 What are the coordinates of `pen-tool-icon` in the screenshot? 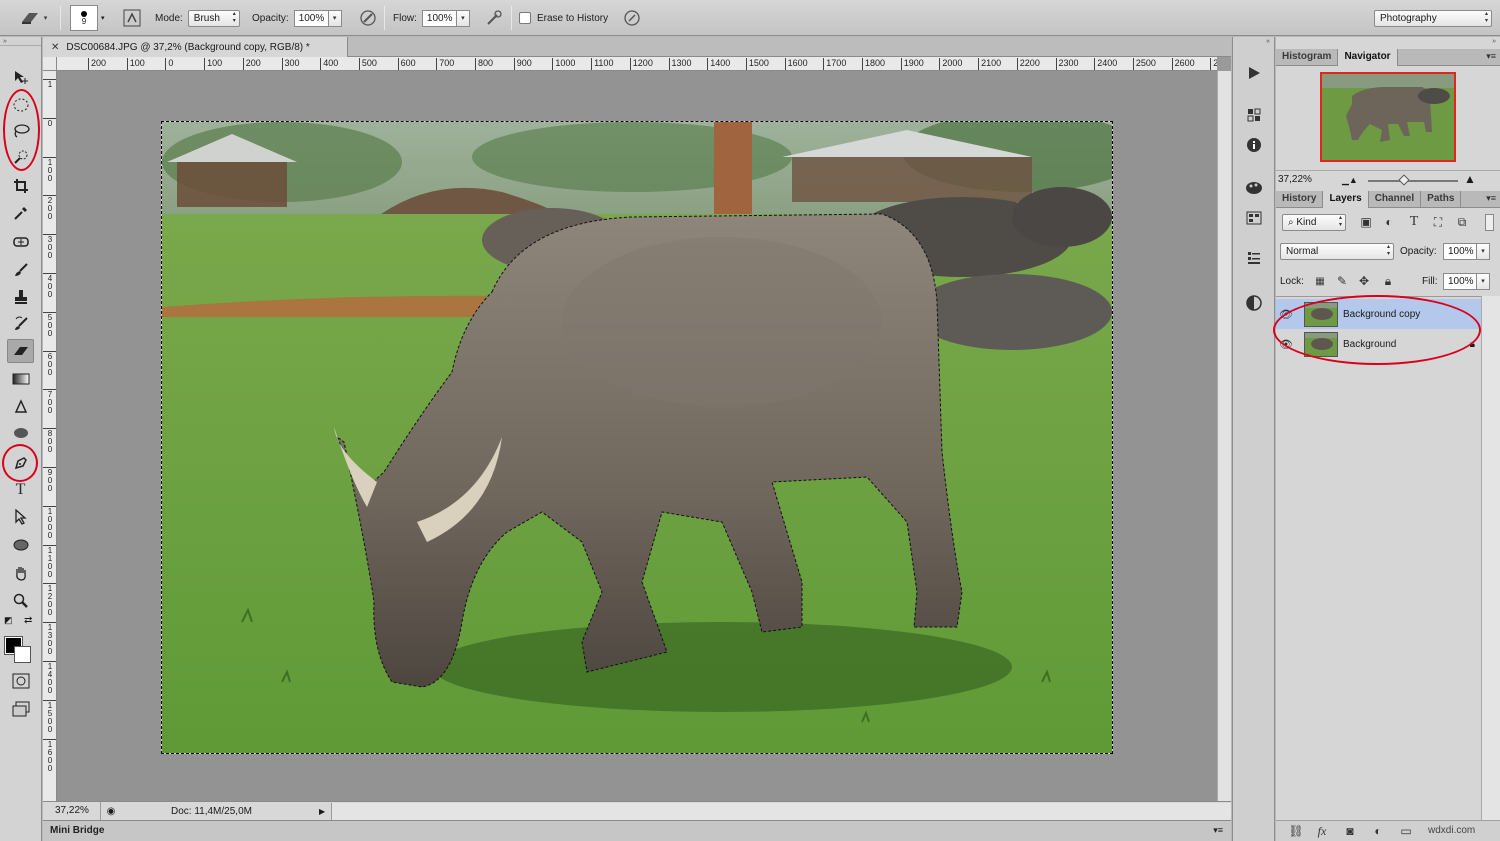 It's located at (20, 463).